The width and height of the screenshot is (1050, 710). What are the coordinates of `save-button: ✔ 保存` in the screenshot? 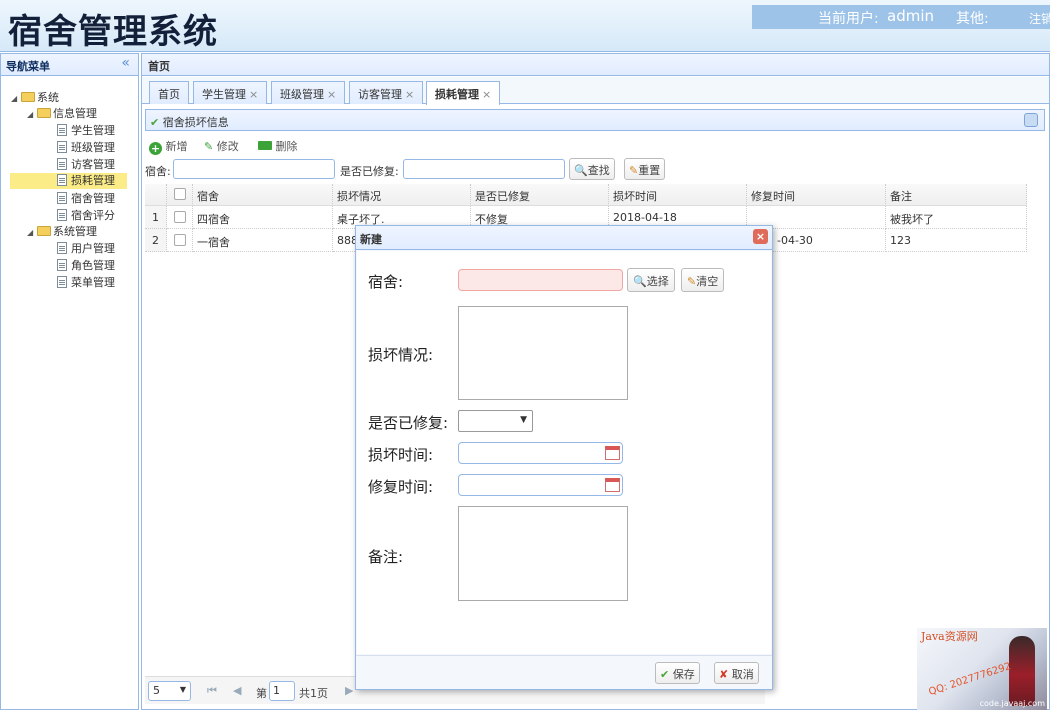 It's located at (677, 673).